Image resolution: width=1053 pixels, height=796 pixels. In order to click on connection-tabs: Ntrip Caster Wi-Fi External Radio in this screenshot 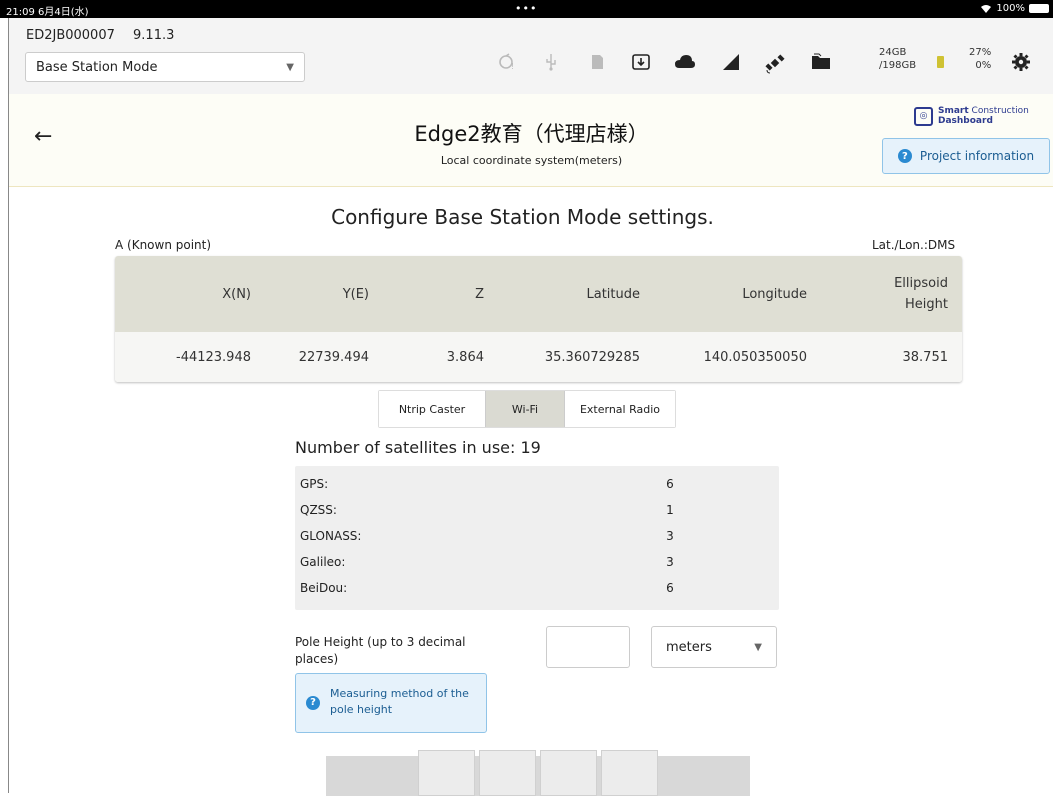, I will do `click(527, 409)`.